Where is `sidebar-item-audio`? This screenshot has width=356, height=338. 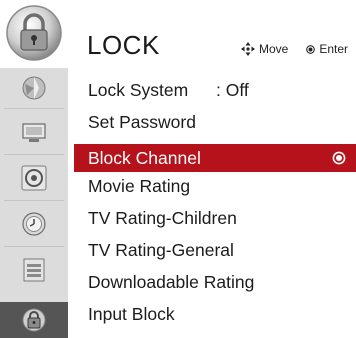 sidebar-item-audio is located at coordinates (34, 178).